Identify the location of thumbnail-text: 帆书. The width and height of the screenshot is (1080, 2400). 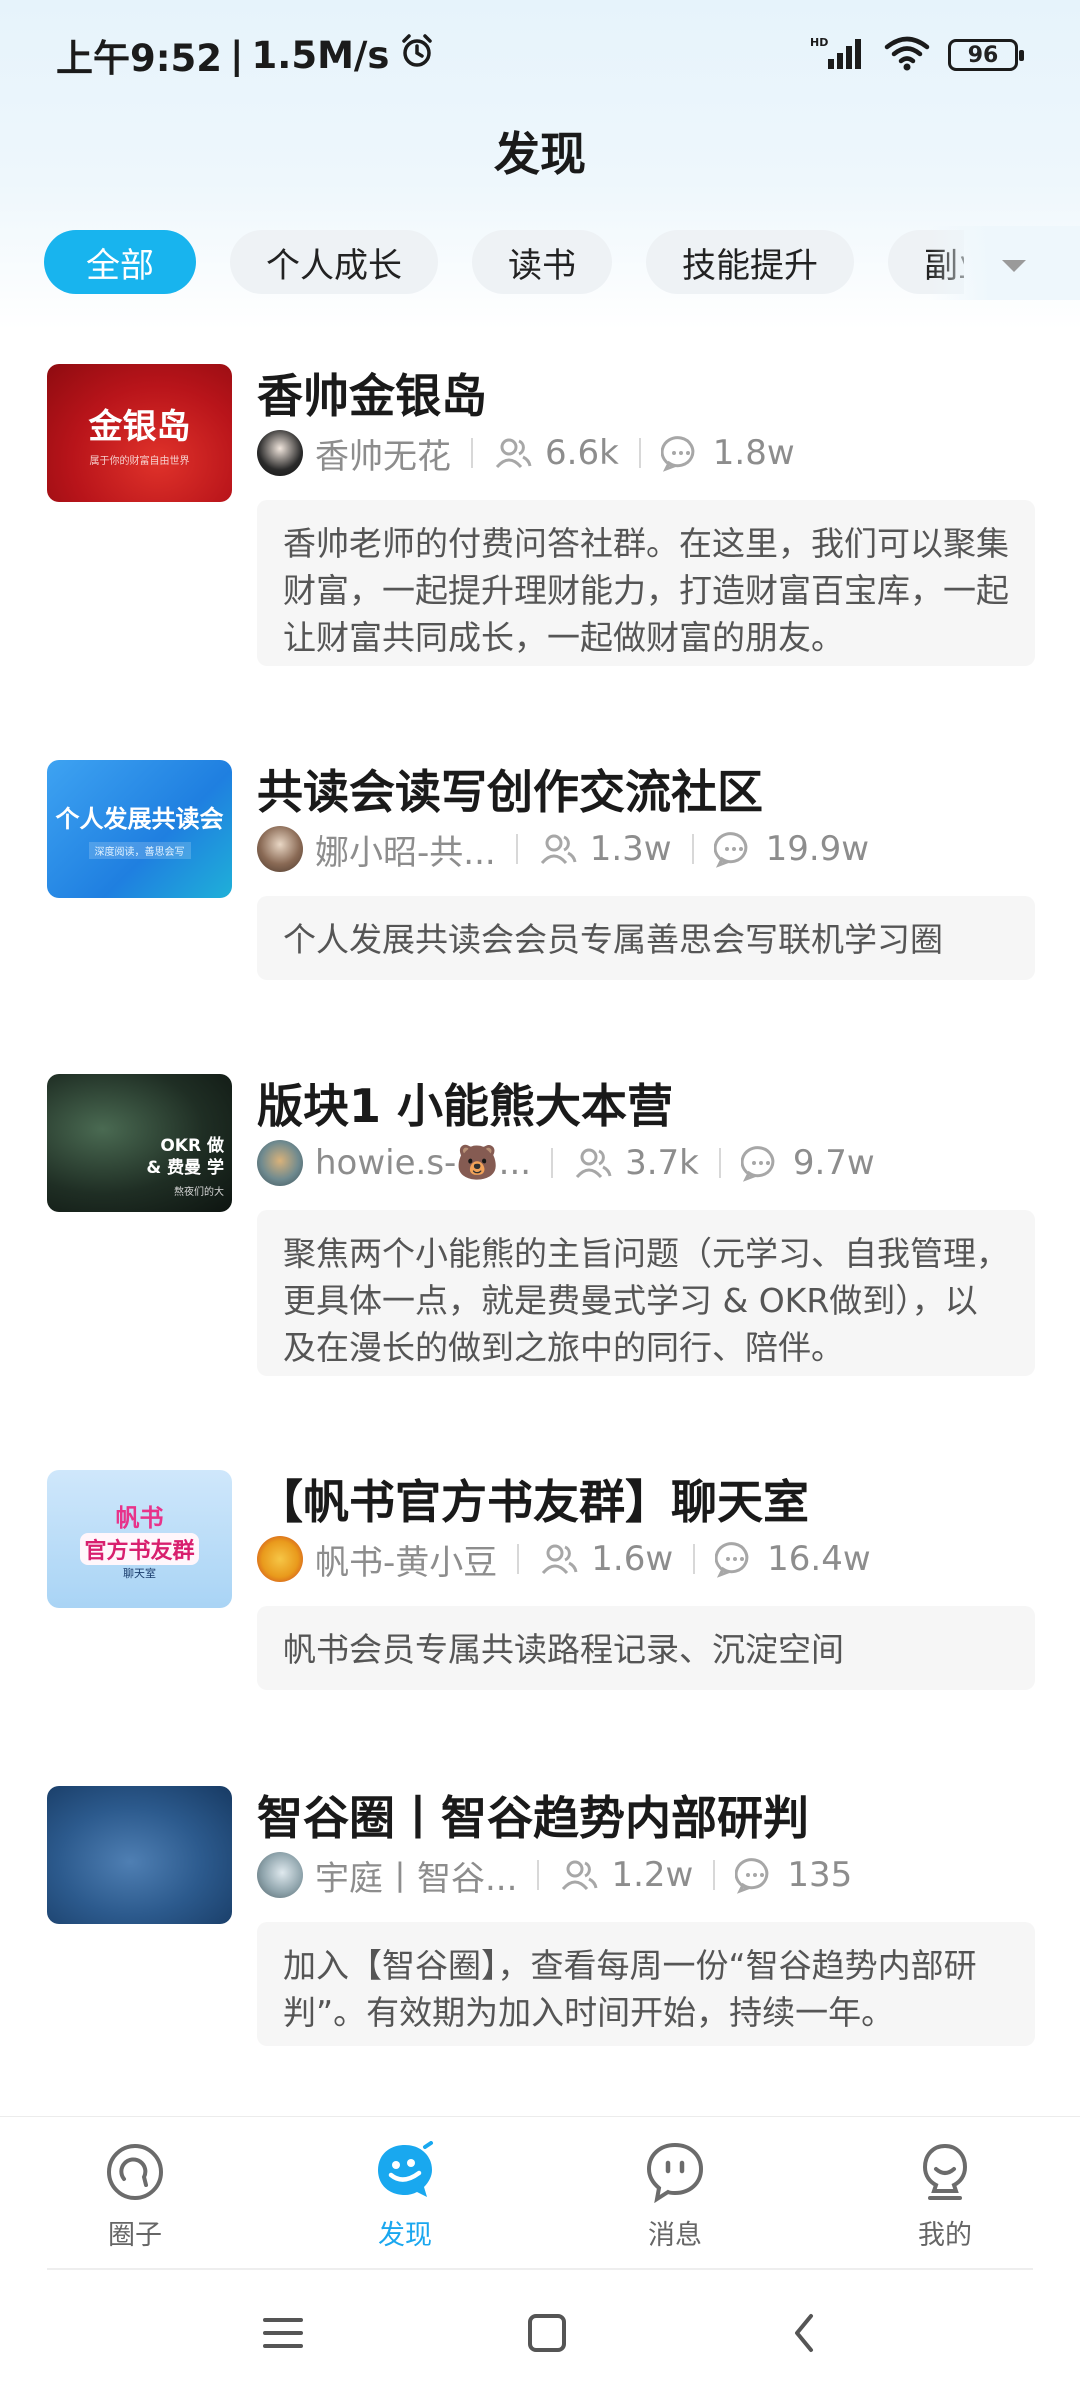
(139, 1517).